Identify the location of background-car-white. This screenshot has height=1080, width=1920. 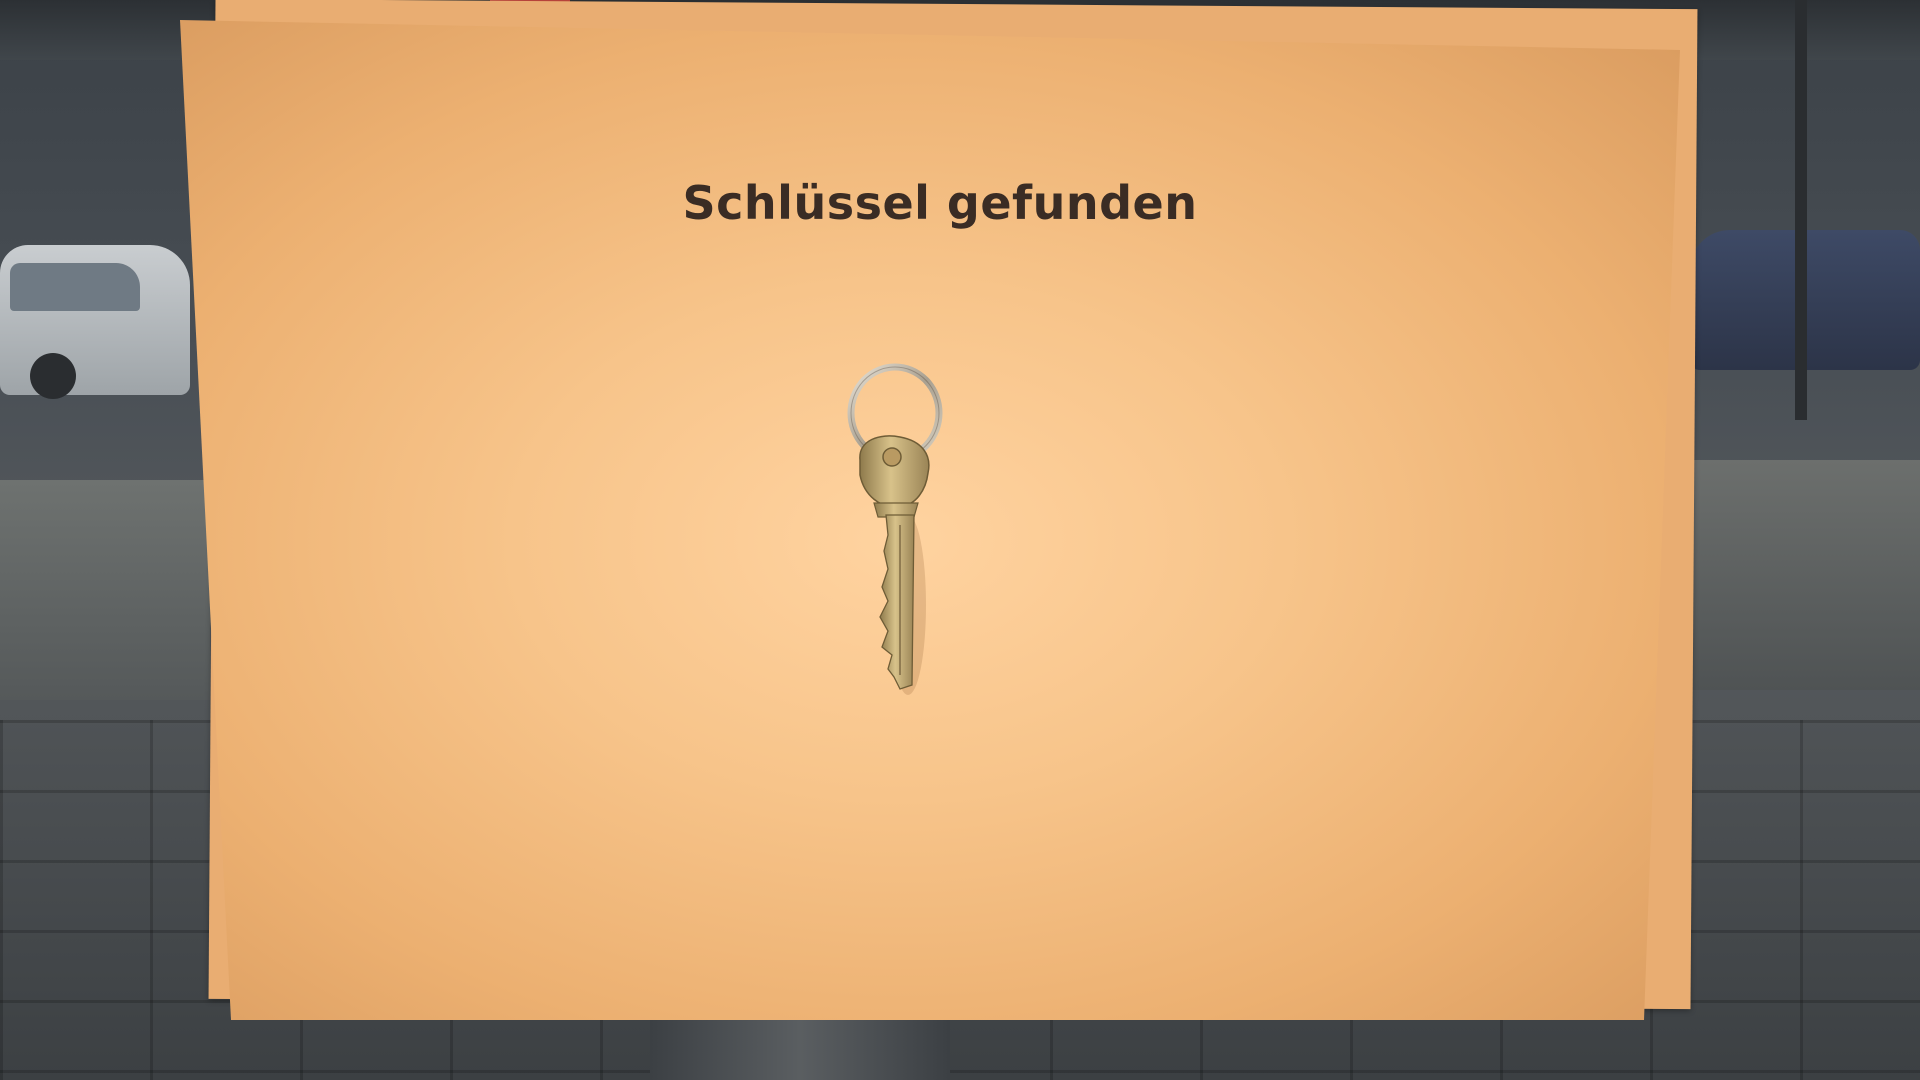
(95, 322).